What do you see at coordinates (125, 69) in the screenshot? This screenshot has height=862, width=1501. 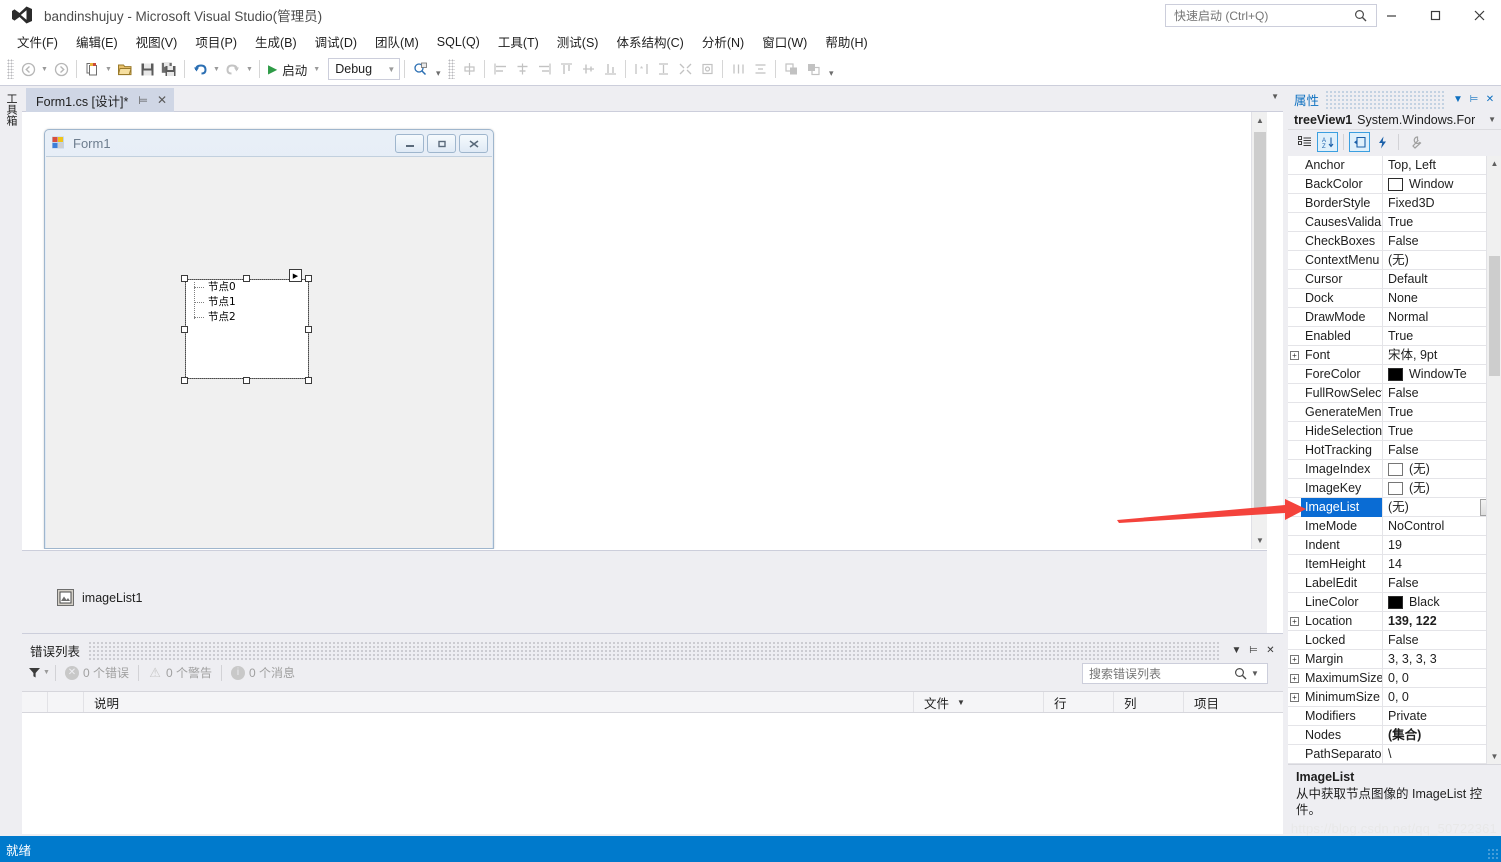 I see `open-file-icon` at bounding box center [125, 69].